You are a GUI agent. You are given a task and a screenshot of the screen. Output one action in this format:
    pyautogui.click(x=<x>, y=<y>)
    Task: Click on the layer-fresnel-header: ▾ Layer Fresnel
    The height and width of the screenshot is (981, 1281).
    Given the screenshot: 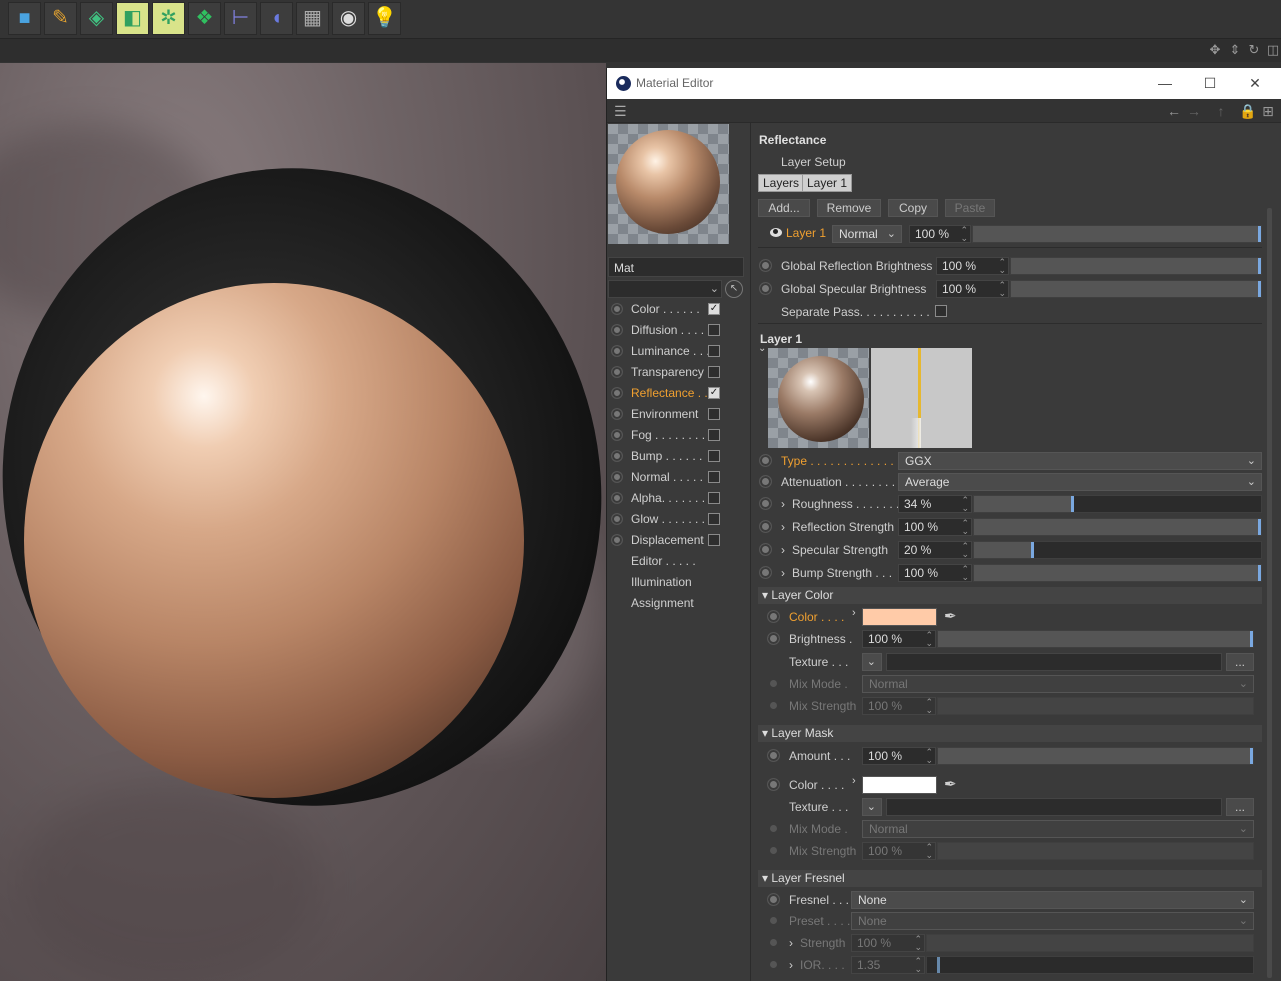 What is the action you would take?
    pyautogui.click(x=1010, y=878)
    